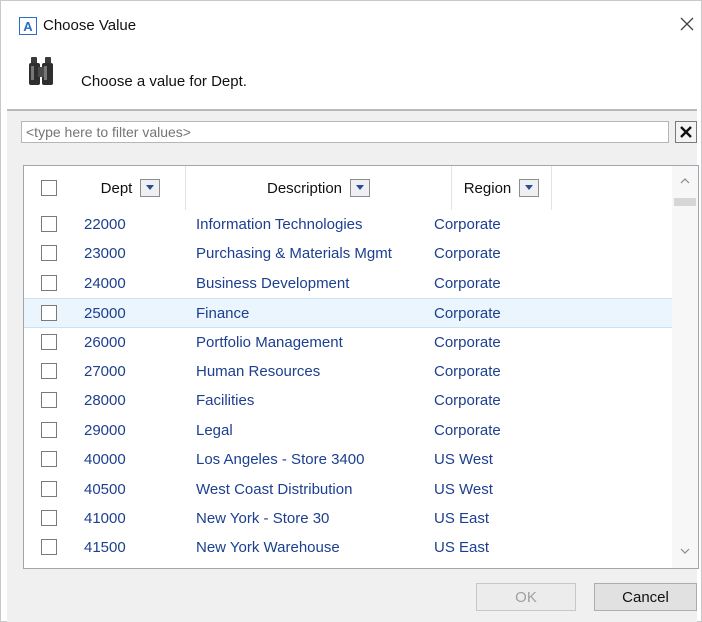 The image size is (702, 622). Describe the element at coordinates (526, 597) in the screenshot. I see `ok-button: OK` at that location.